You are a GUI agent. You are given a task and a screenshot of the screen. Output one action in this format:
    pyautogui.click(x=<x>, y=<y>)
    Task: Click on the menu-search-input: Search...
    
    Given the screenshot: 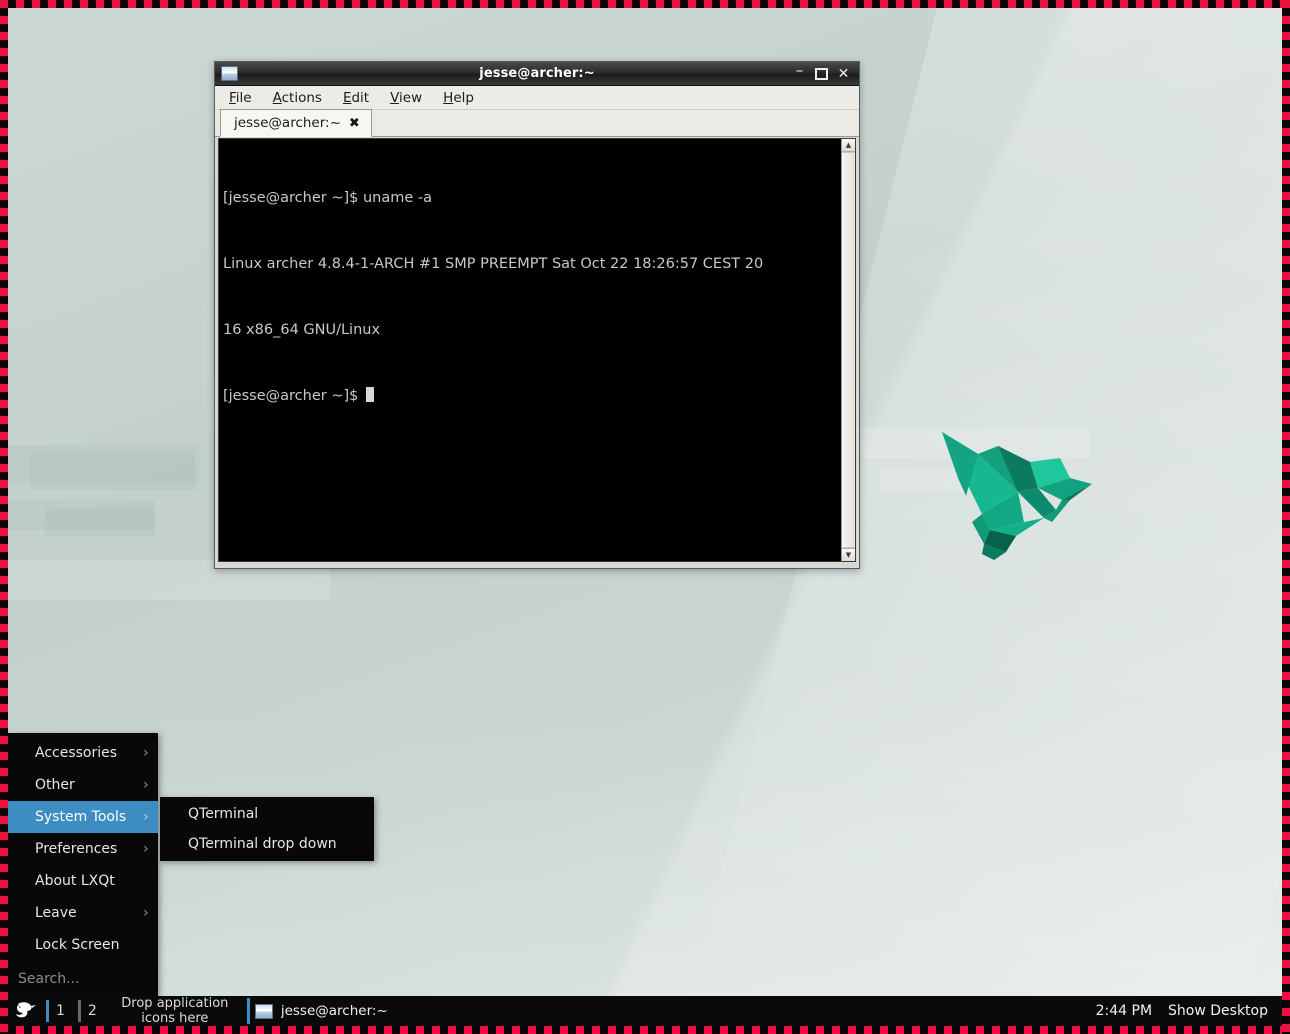 What is the action you would take?
    pyautogui.click(x=82, y=979)
    